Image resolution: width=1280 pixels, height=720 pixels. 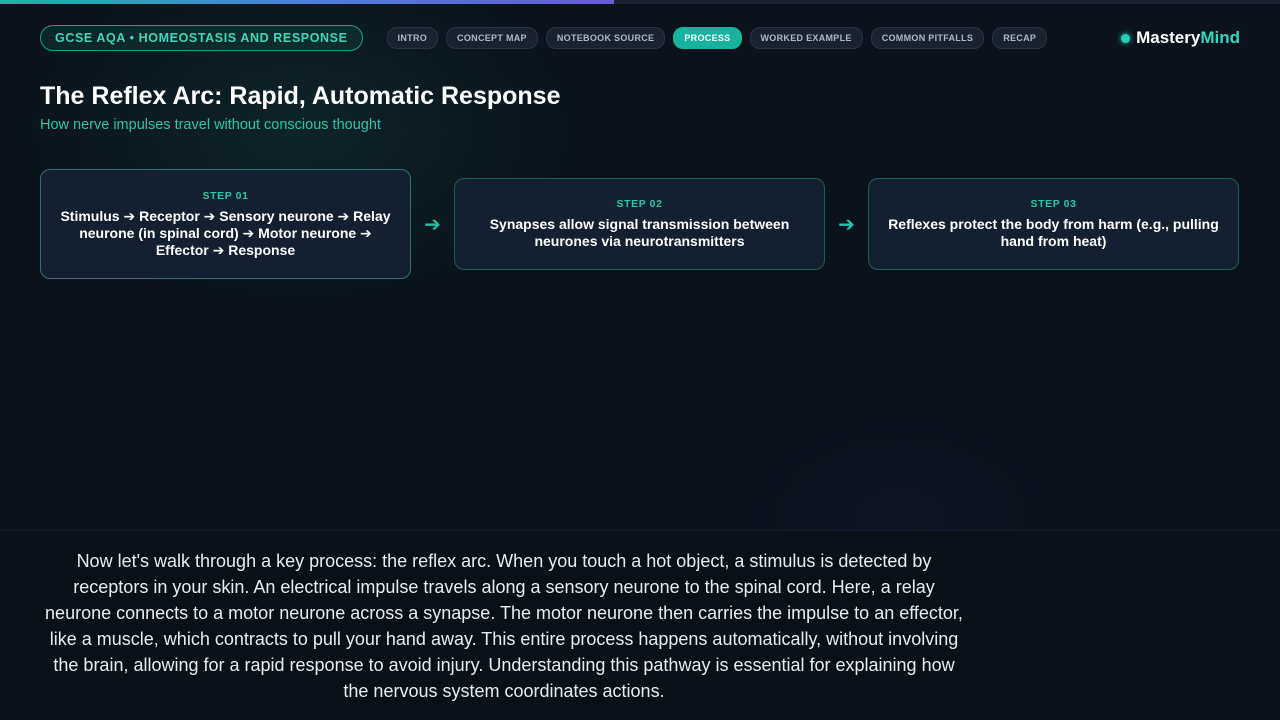 I want to click on tab-worked-example: WORKED EXAMPLE, so click(x=806, y=38).